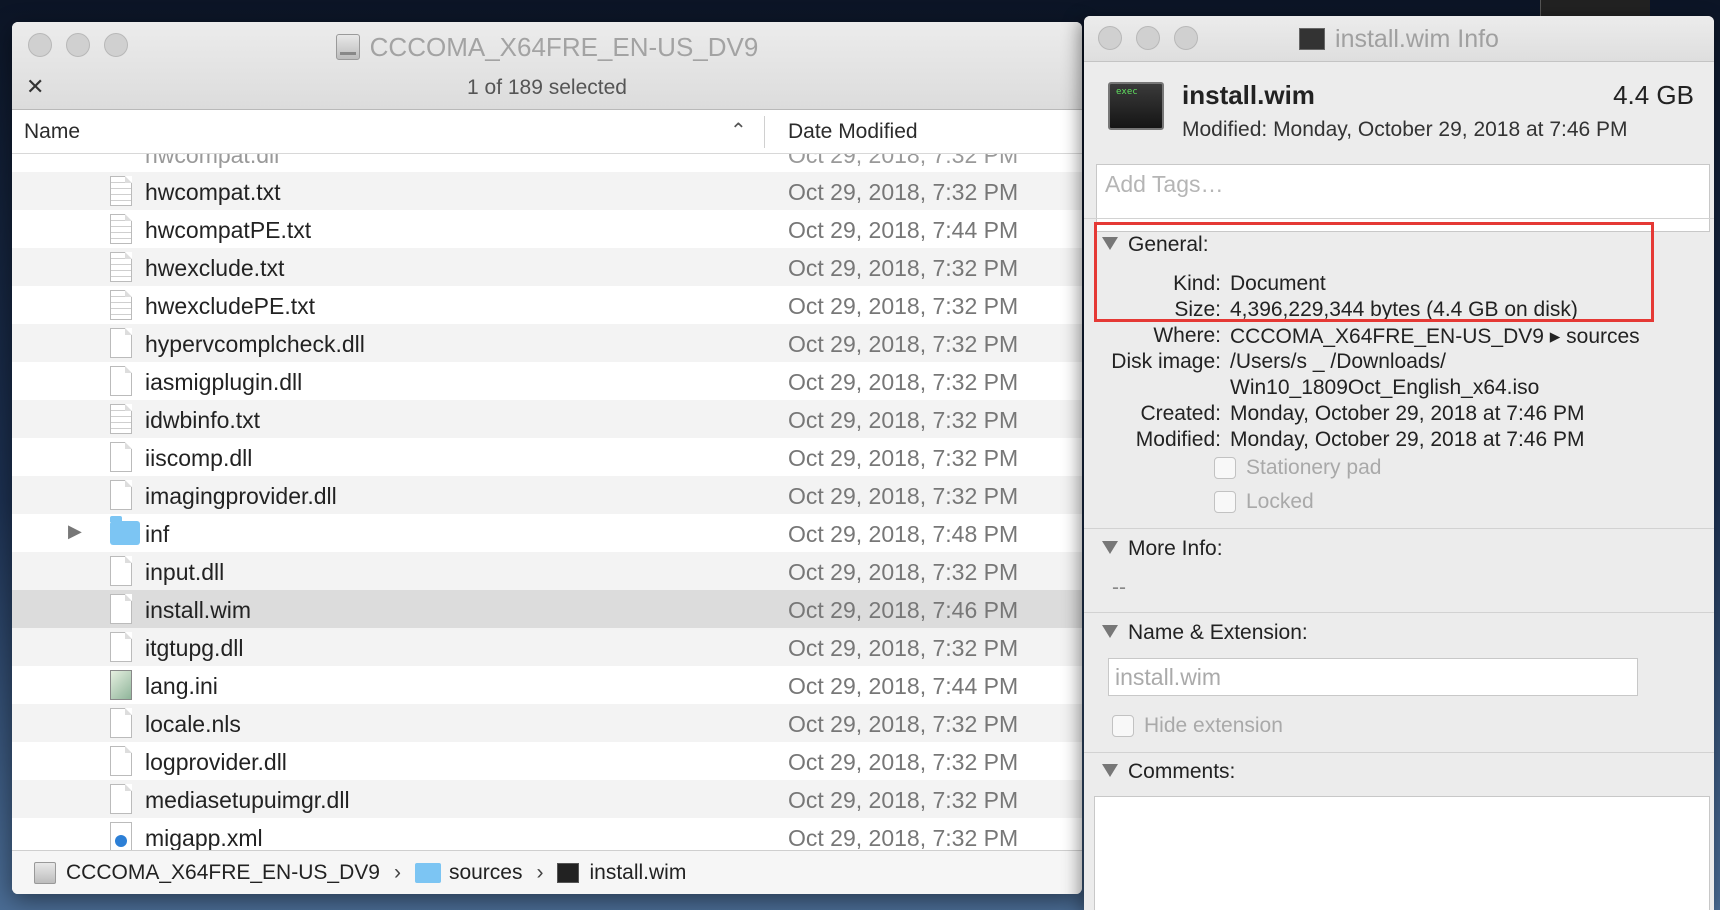 This screenshot has height=910, width=1720. I want to click on file-name: install.wim, so click(1248, 95).